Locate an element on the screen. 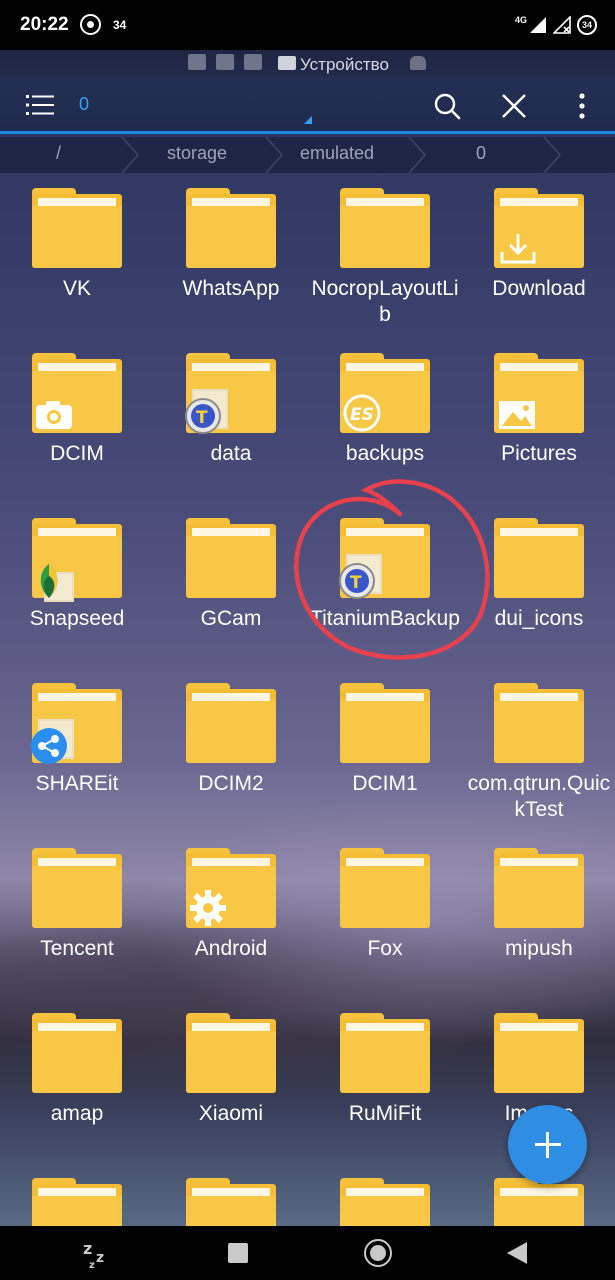 The image size is (615, 1280). search-icon is located at coordinates (447, 106).